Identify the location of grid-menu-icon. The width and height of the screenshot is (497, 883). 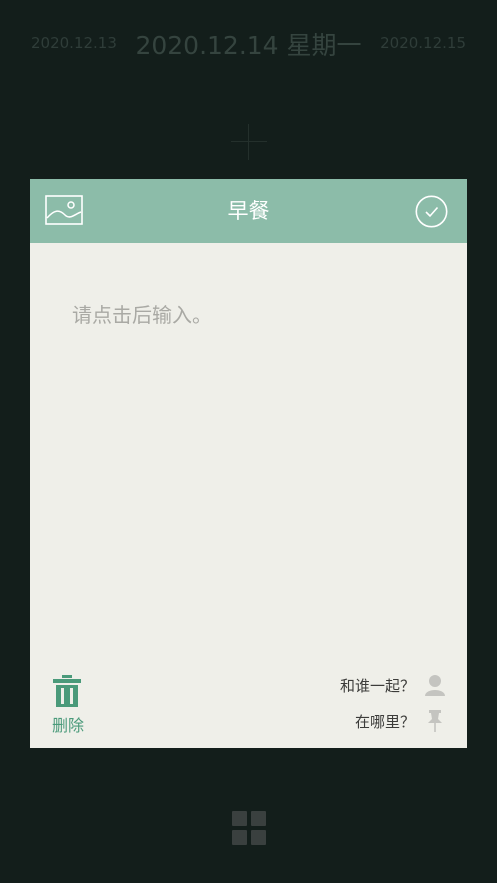
(249, 828).